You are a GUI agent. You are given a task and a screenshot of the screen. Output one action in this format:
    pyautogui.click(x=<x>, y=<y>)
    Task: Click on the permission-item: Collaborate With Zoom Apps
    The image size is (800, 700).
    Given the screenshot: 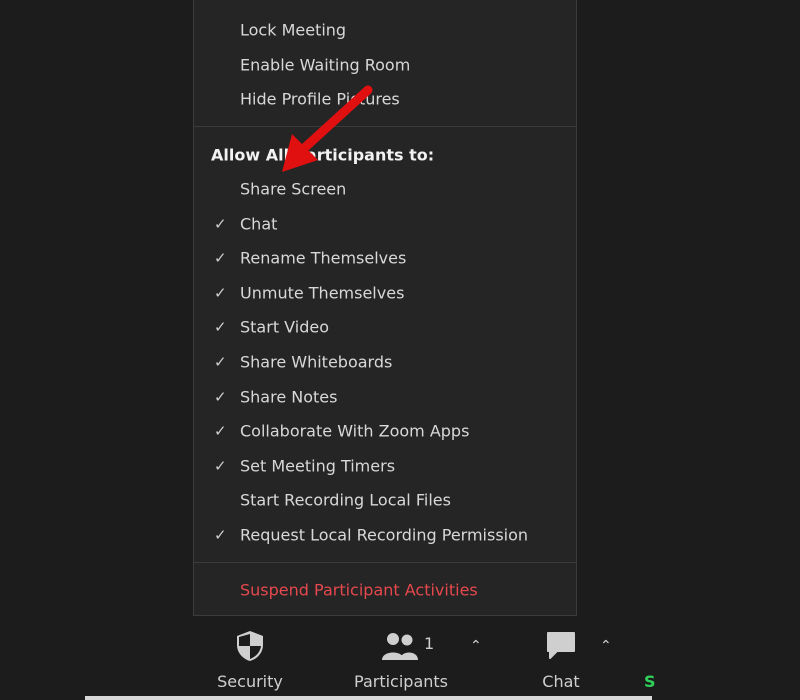 What is the action you would take?
    pyautogui.click(x=354, y=431)
    